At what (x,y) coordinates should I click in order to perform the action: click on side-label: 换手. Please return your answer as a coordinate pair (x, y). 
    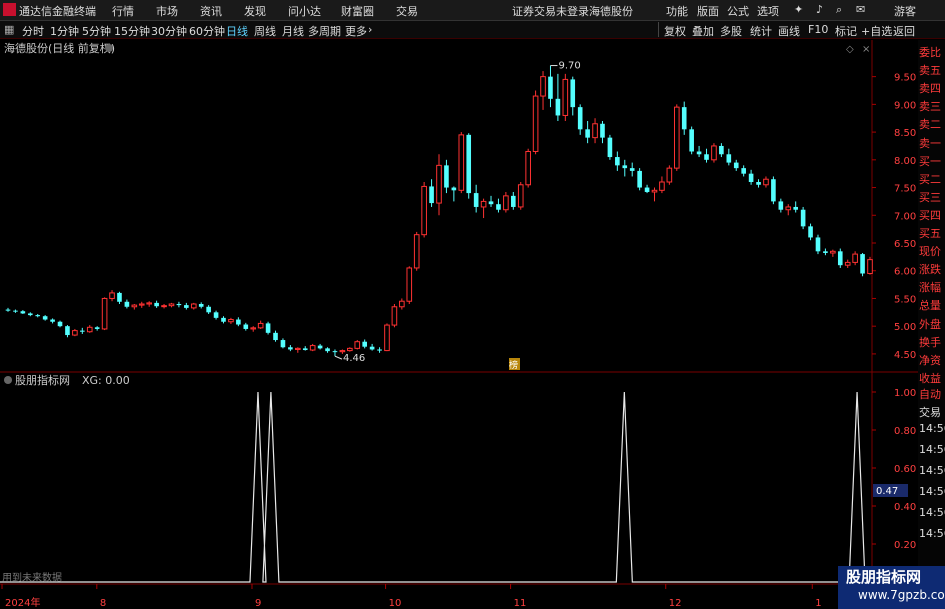
    Looking at the image, I should click on (930, 342).